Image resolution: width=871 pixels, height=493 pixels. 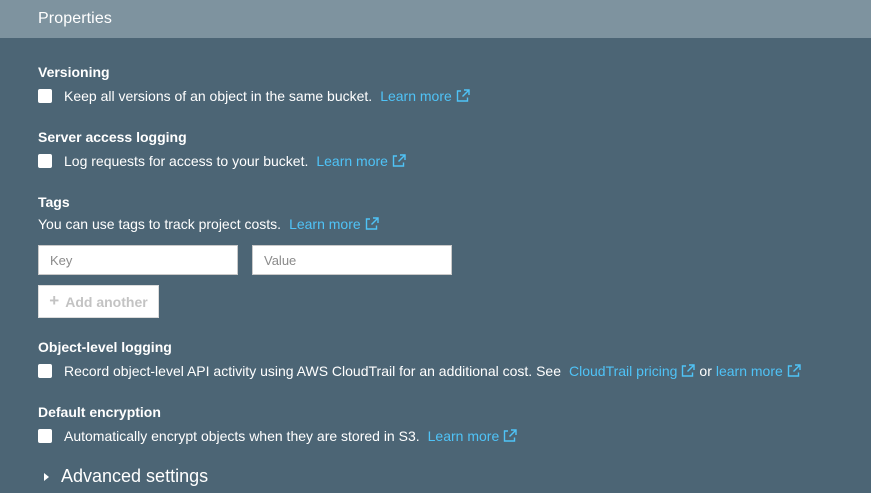 What do you see at coordinates (138, 260) in the screenshot?
I see `tag-key-input` at bounding box center [138, 260].